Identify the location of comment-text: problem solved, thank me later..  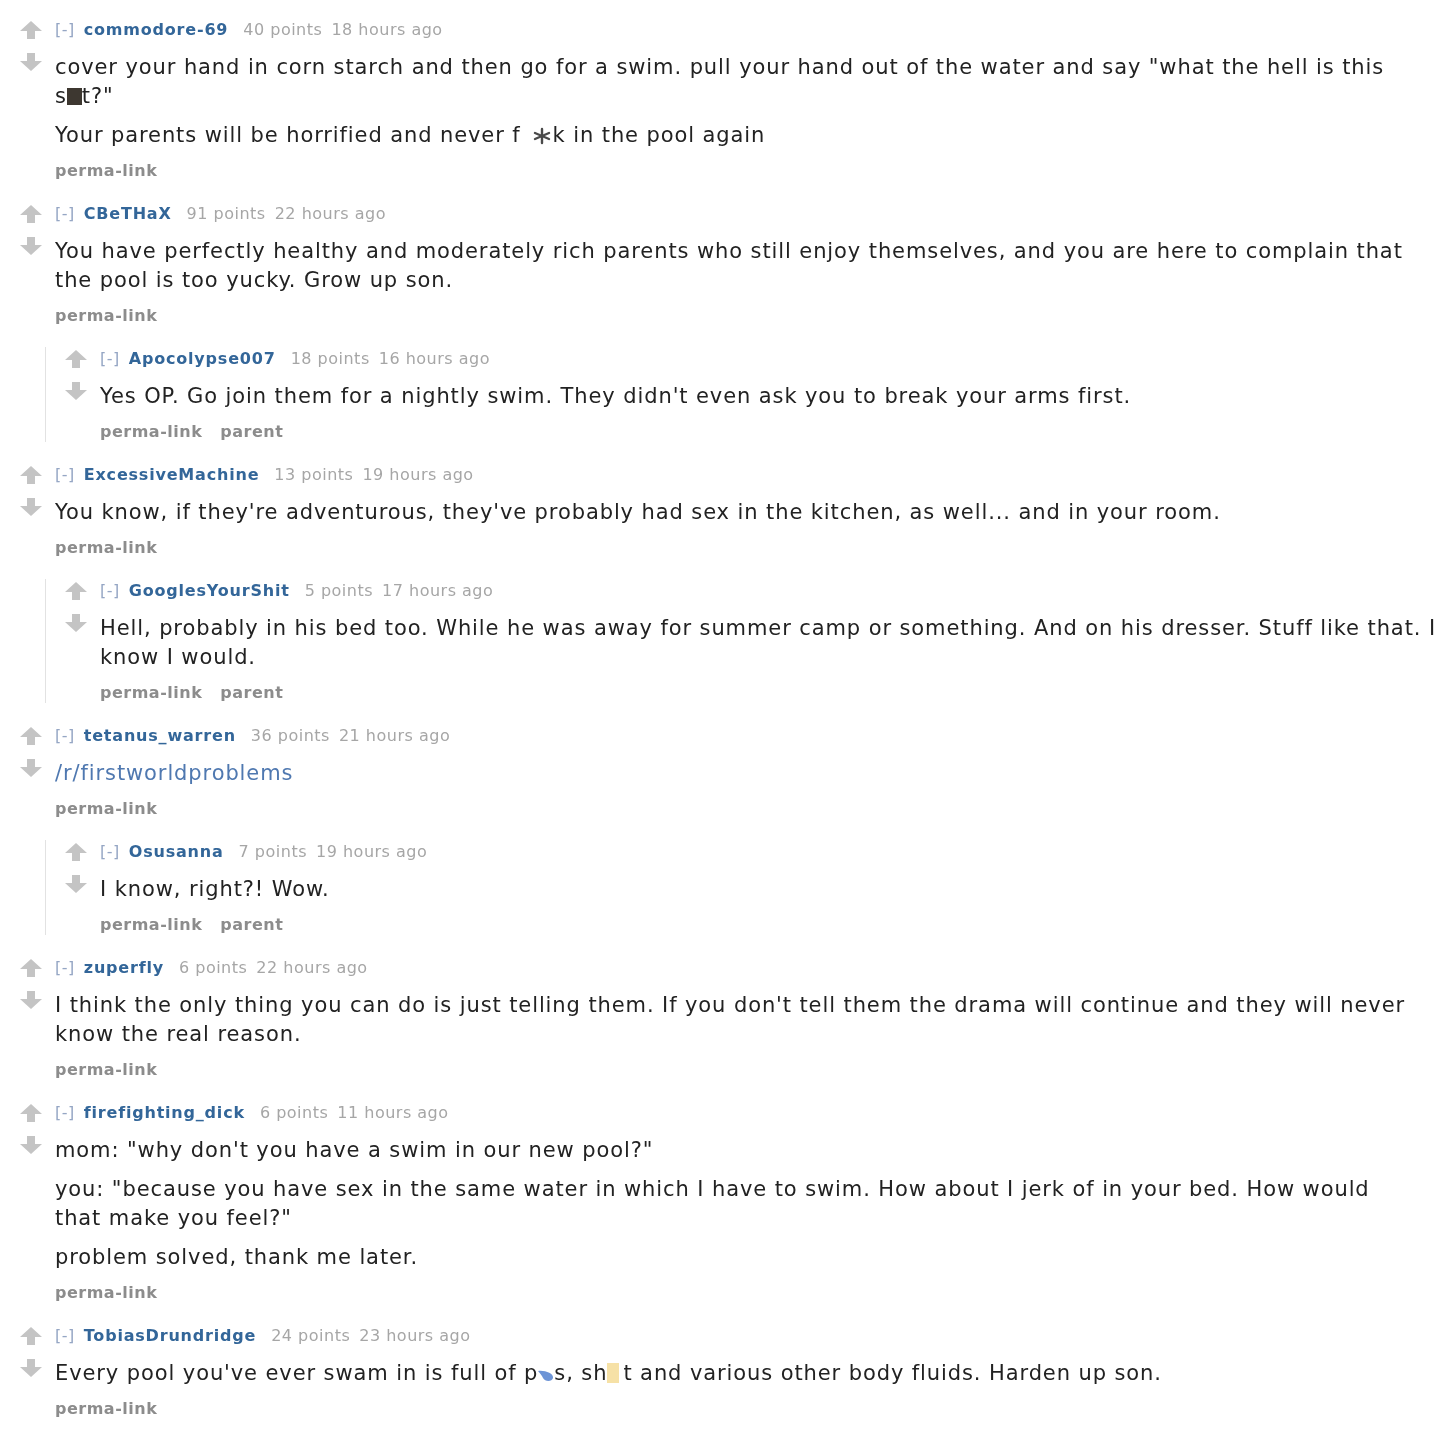
(237, 1257).